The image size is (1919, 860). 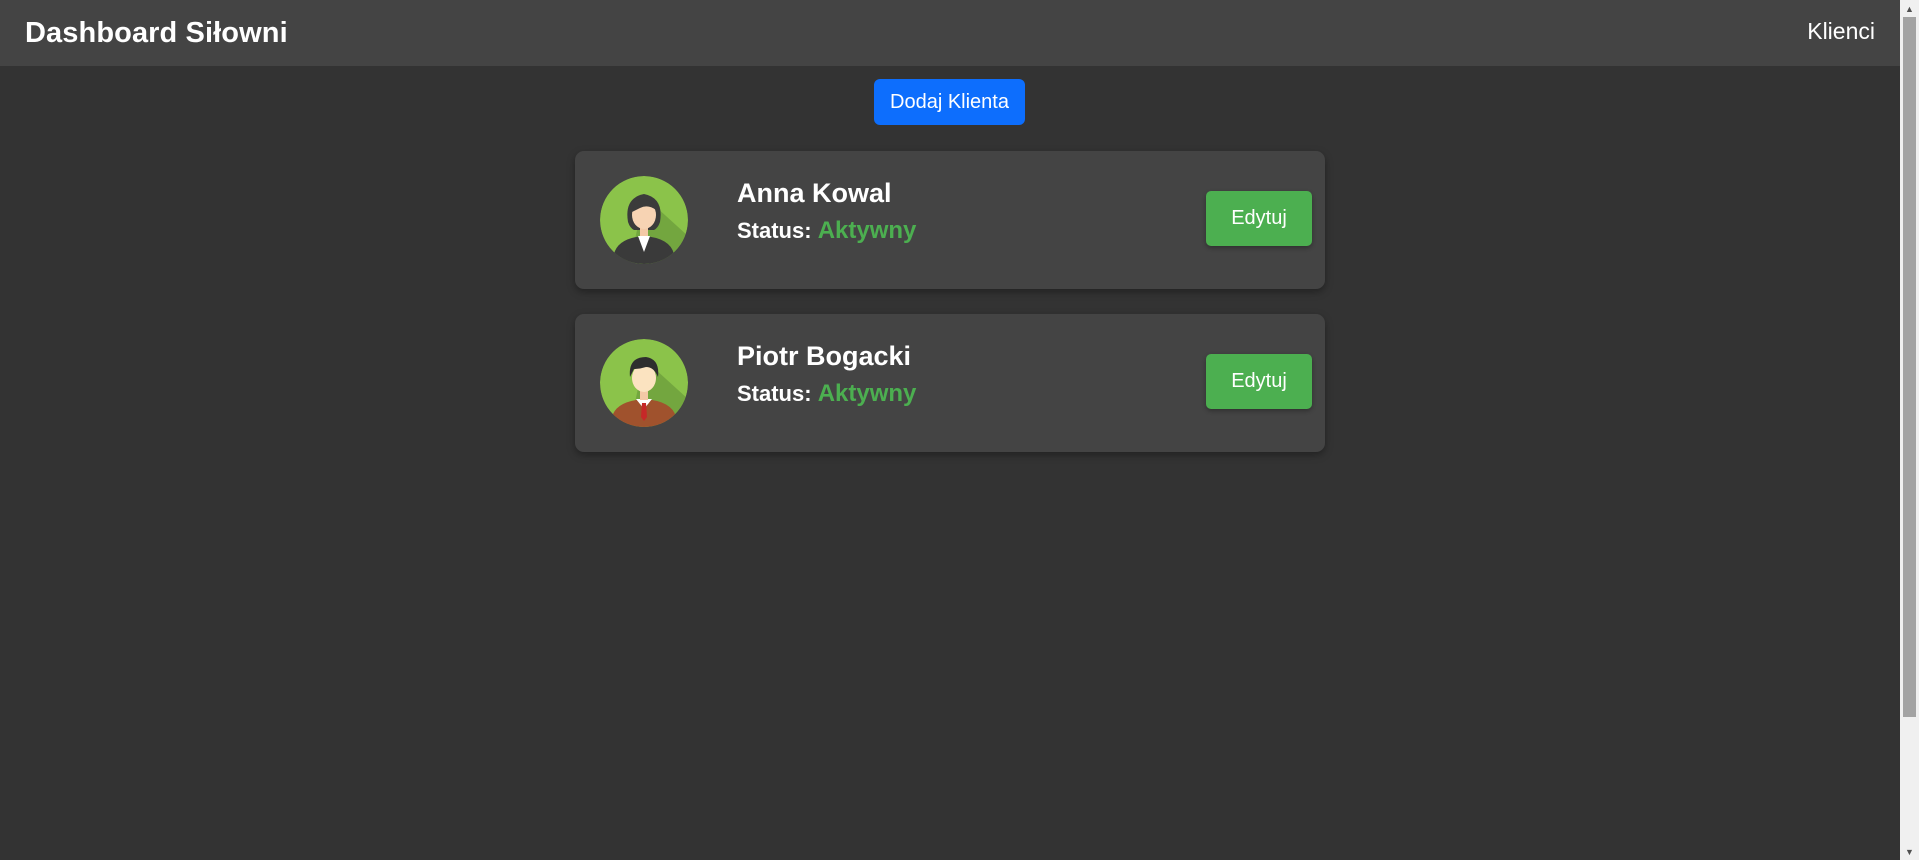 What do you see at coordinates (824, 356) in the screenshot?
I see `client-name: Piotr Bogacki` at bounding box center [824, 356].